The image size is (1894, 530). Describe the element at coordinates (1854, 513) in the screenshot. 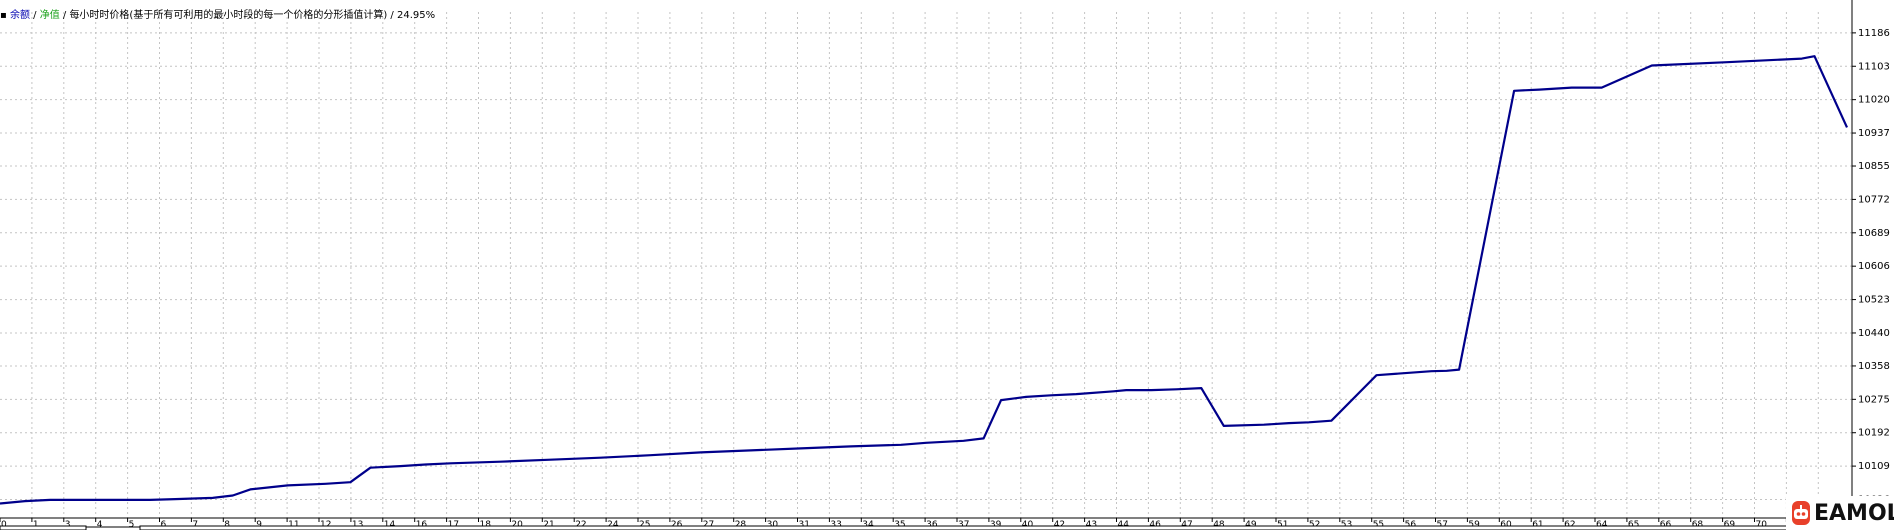

I see `watermark-text: EAMOL` at that location.